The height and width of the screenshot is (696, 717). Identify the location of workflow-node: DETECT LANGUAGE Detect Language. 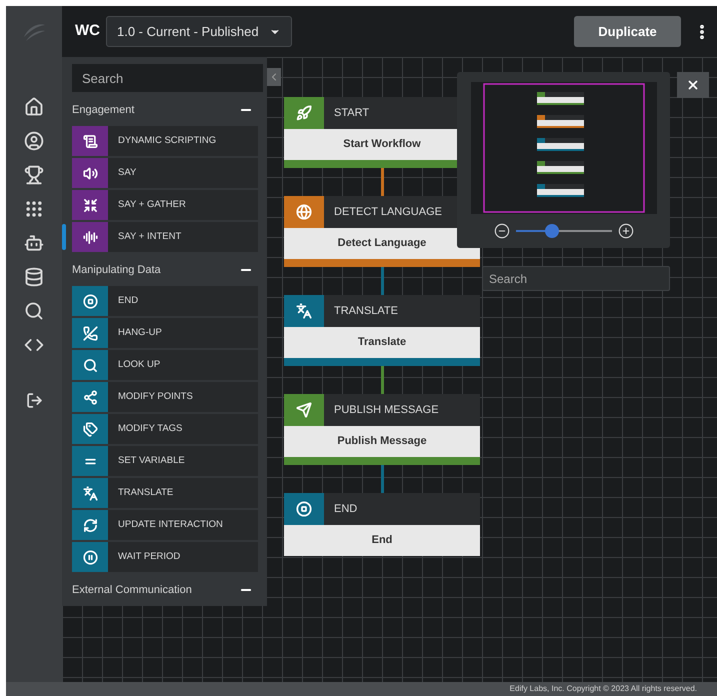
(382, 231).